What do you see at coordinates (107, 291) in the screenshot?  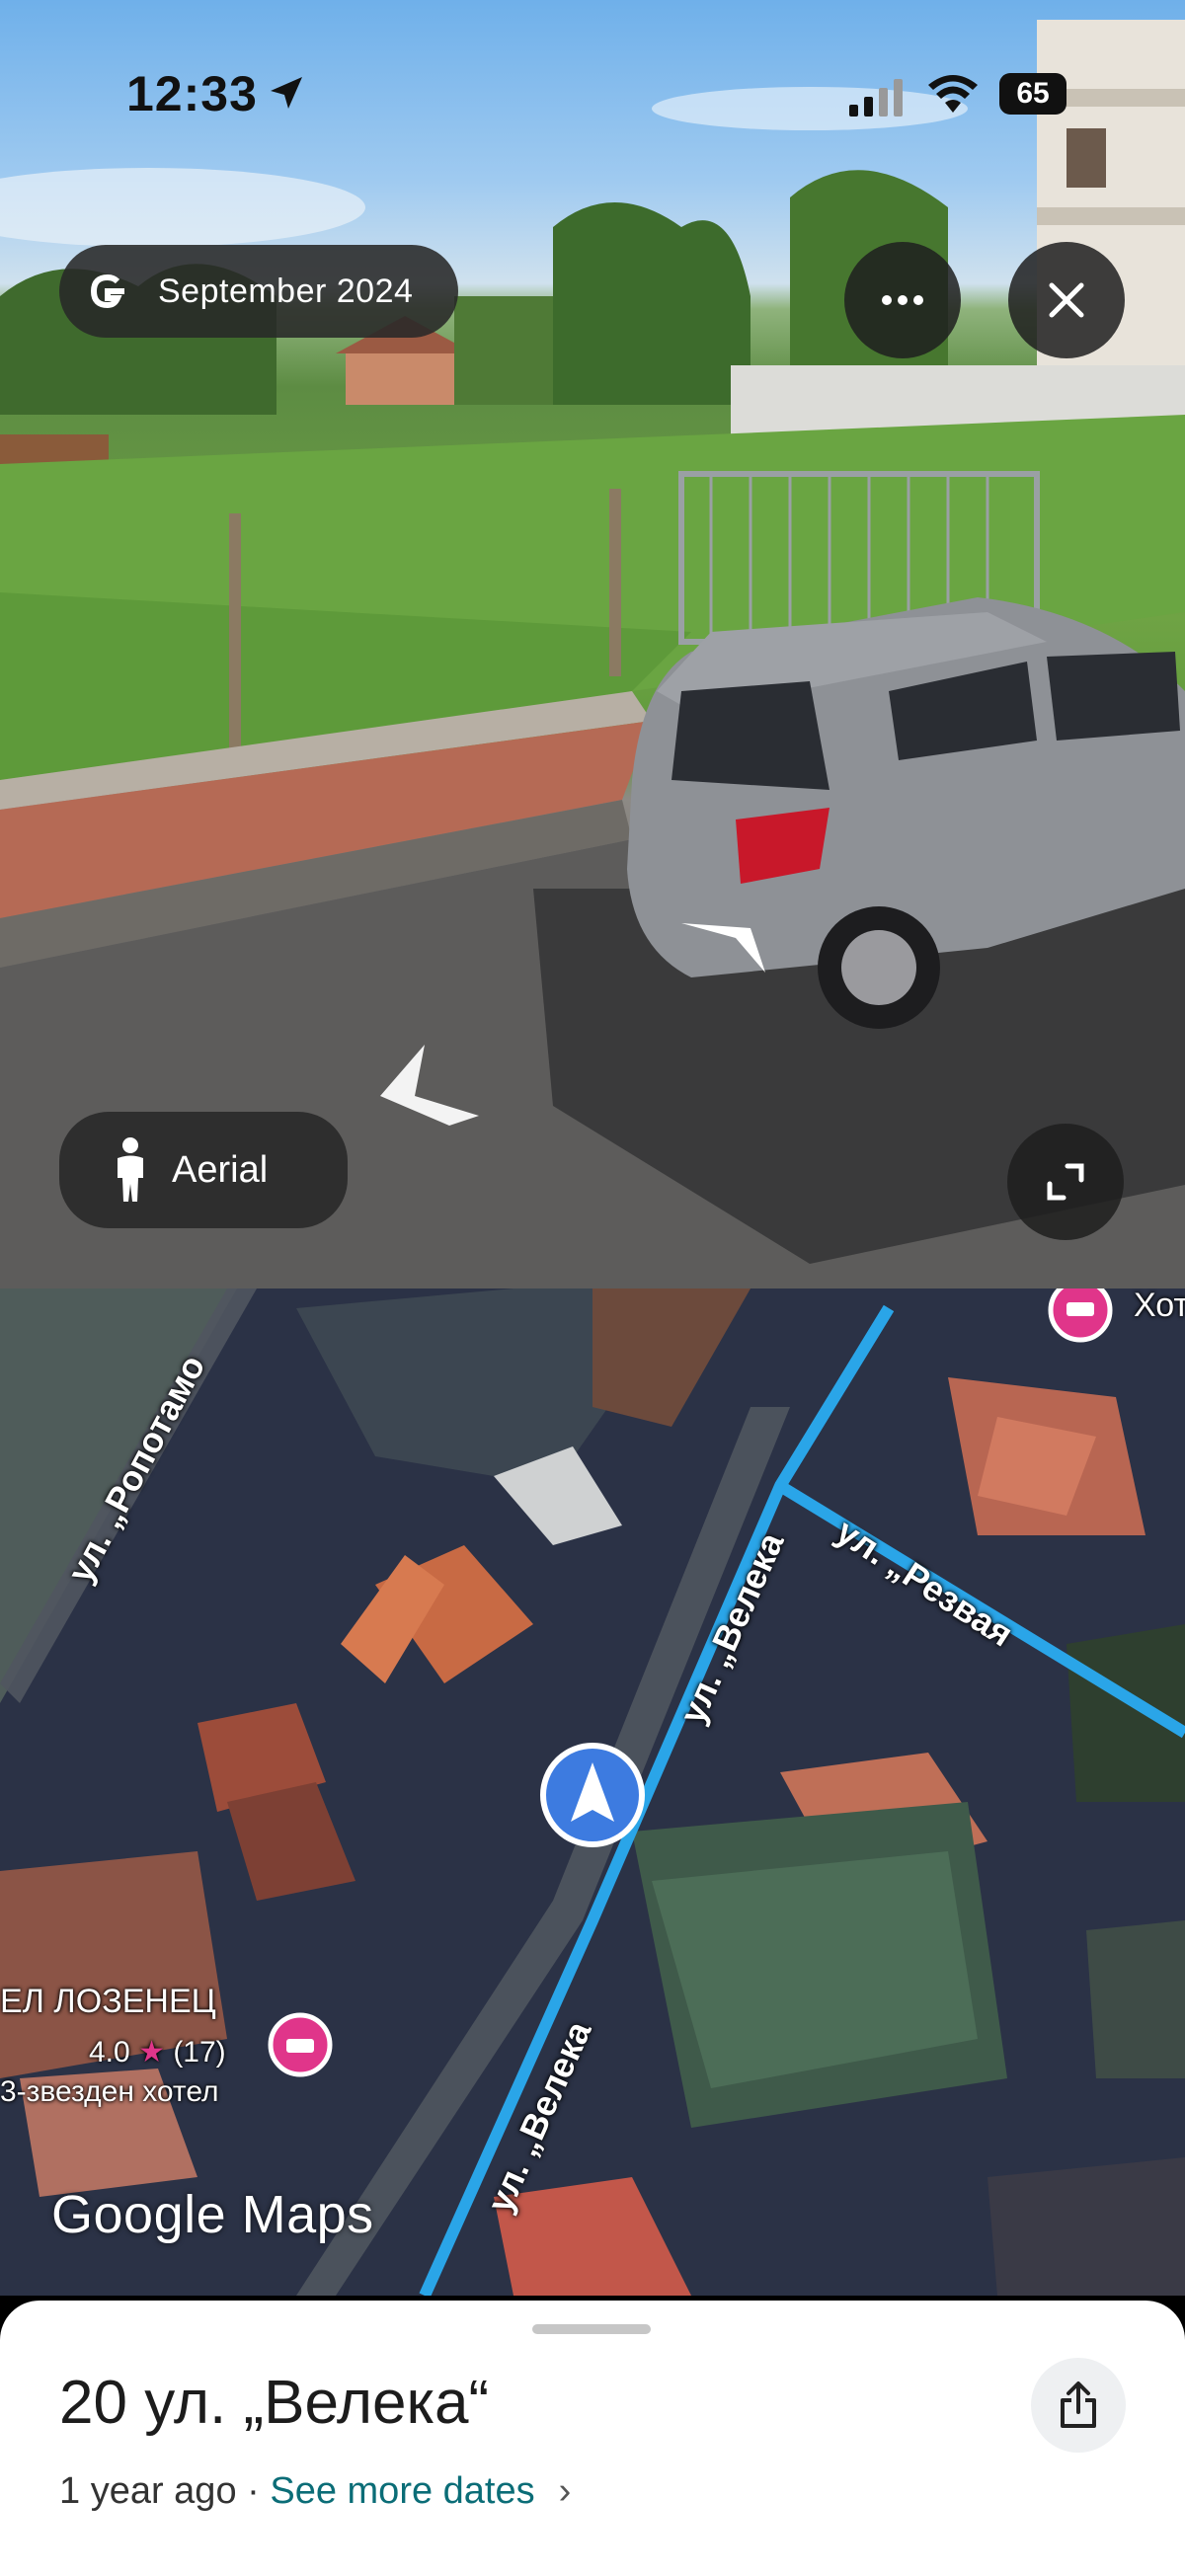 I see `google-g-icon` at bounding box center [107, 291].